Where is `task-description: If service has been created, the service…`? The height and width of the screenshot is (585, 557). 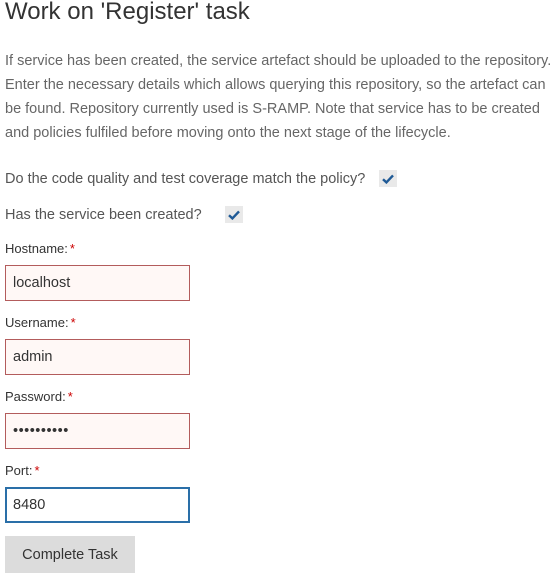 task-description: If service has been created, the service… is located at coordinates (278, 97).